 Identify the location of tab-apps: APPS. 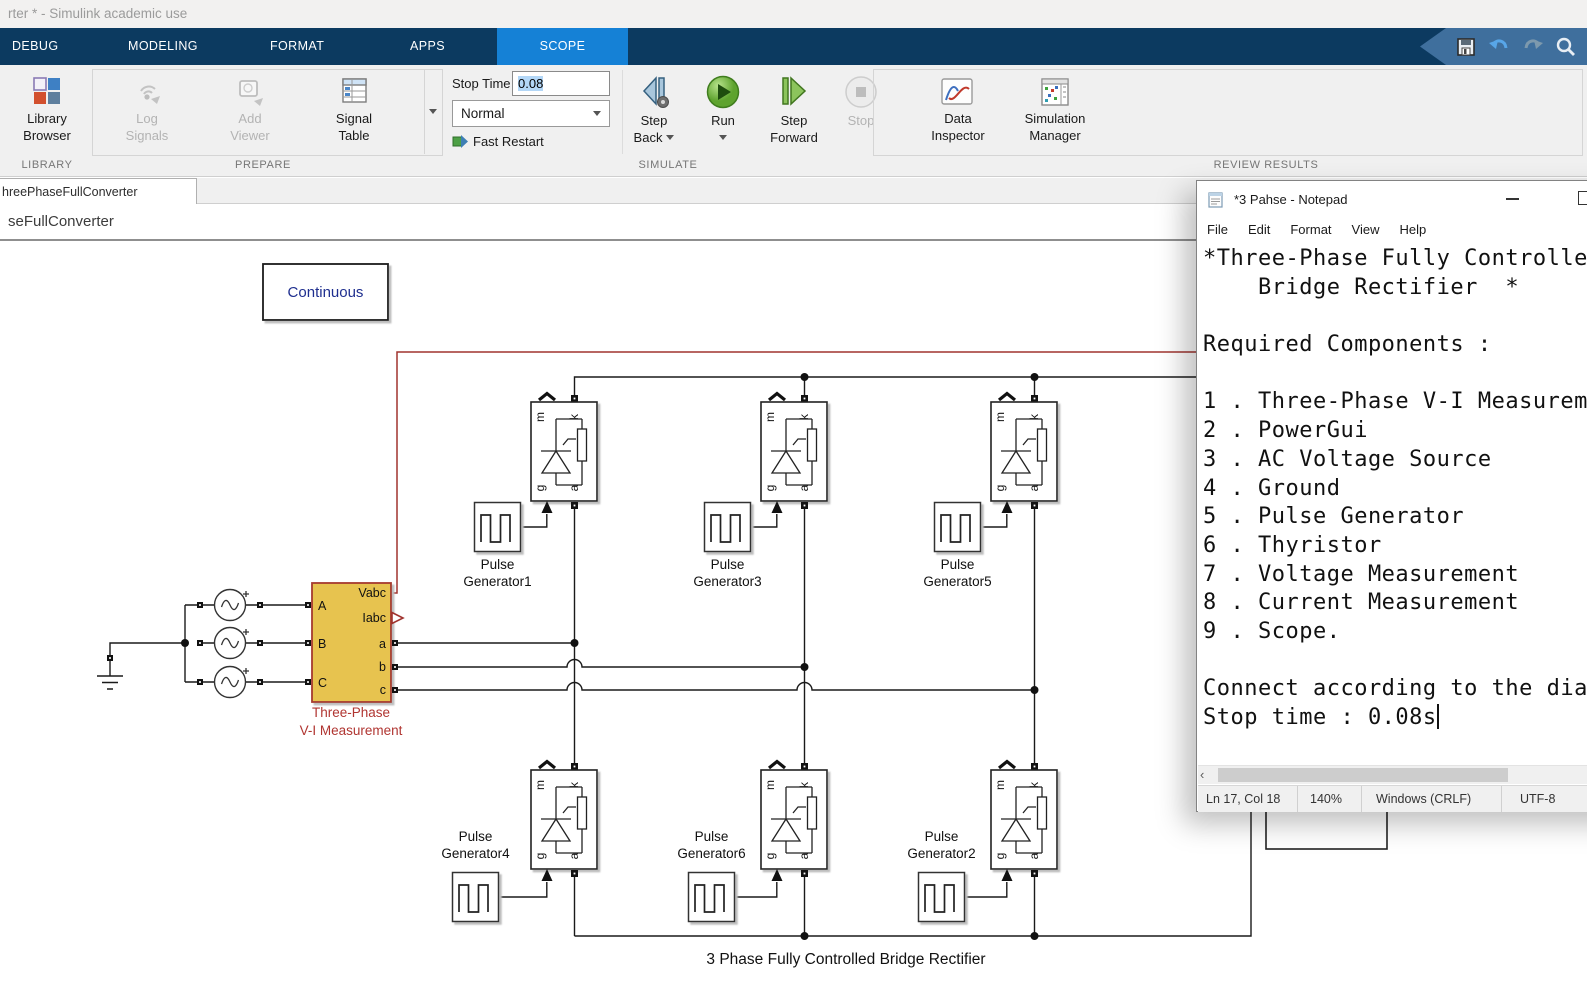
(427, 46).